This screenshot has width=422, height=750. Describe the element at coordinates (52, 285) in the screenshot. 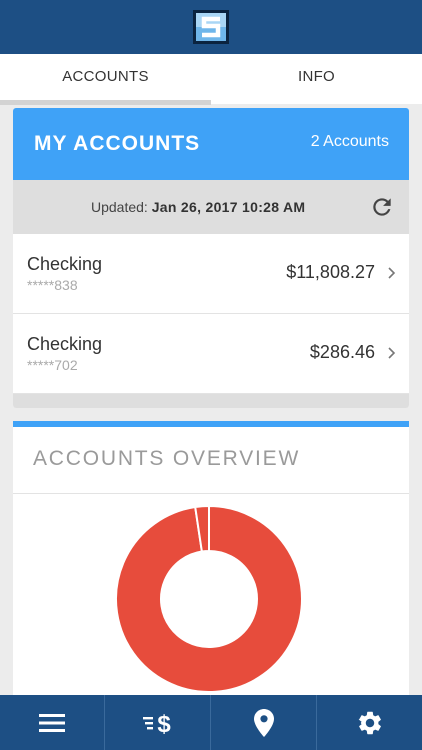

I see `account-number: *****838` at that location.